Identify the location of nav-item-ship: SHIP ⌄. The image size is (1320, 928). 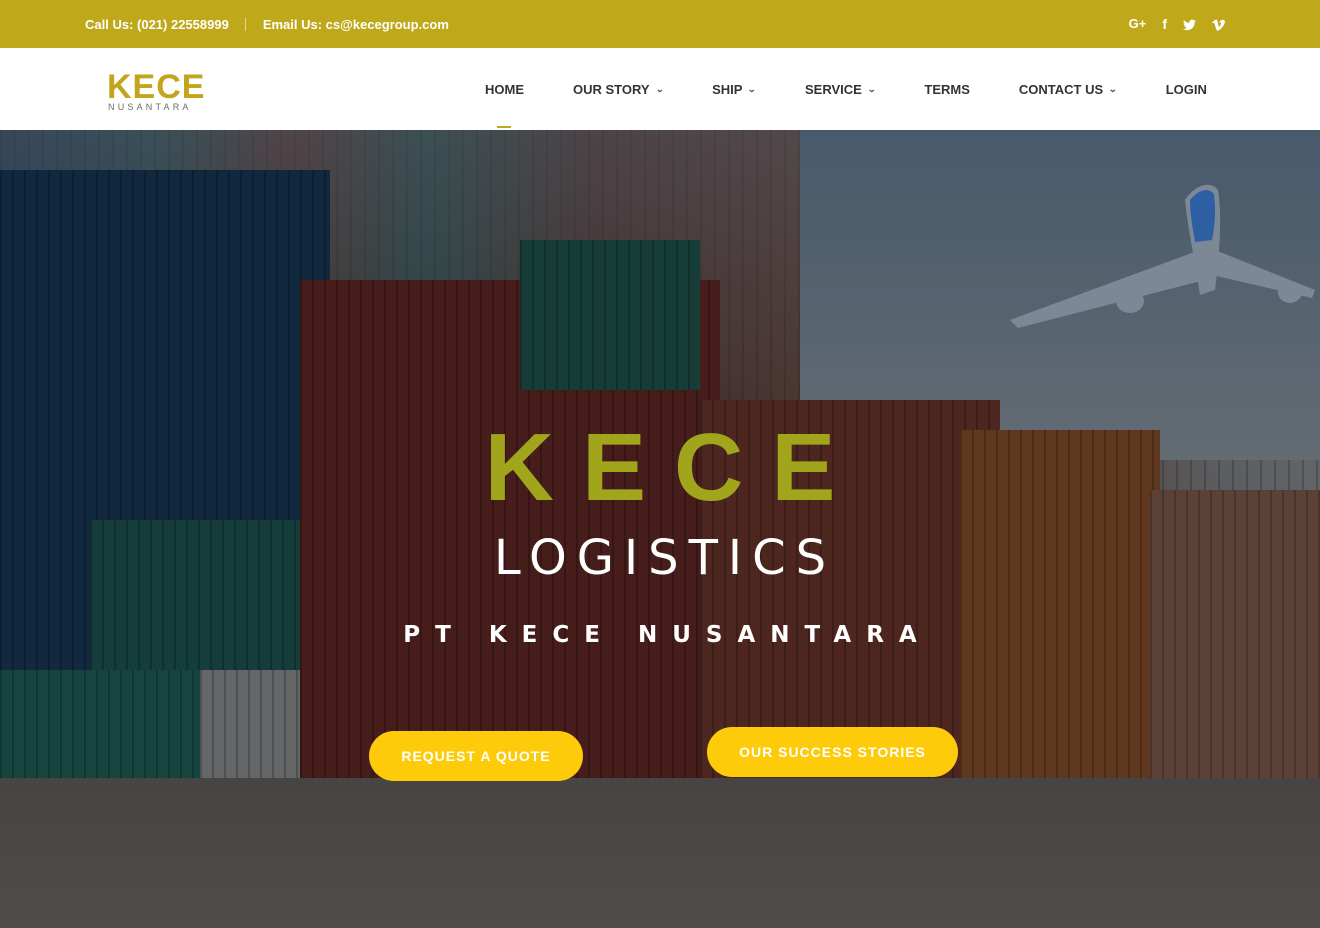
(734, 89).